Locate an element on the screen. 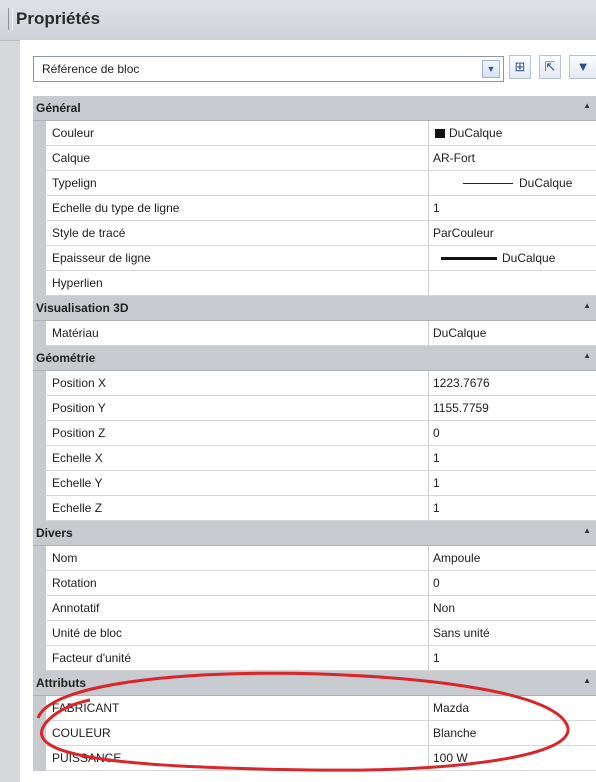 The height and width of the screenshot is (782, 596). category-title: Visualisation 3D is located at coordinates (82, 308).